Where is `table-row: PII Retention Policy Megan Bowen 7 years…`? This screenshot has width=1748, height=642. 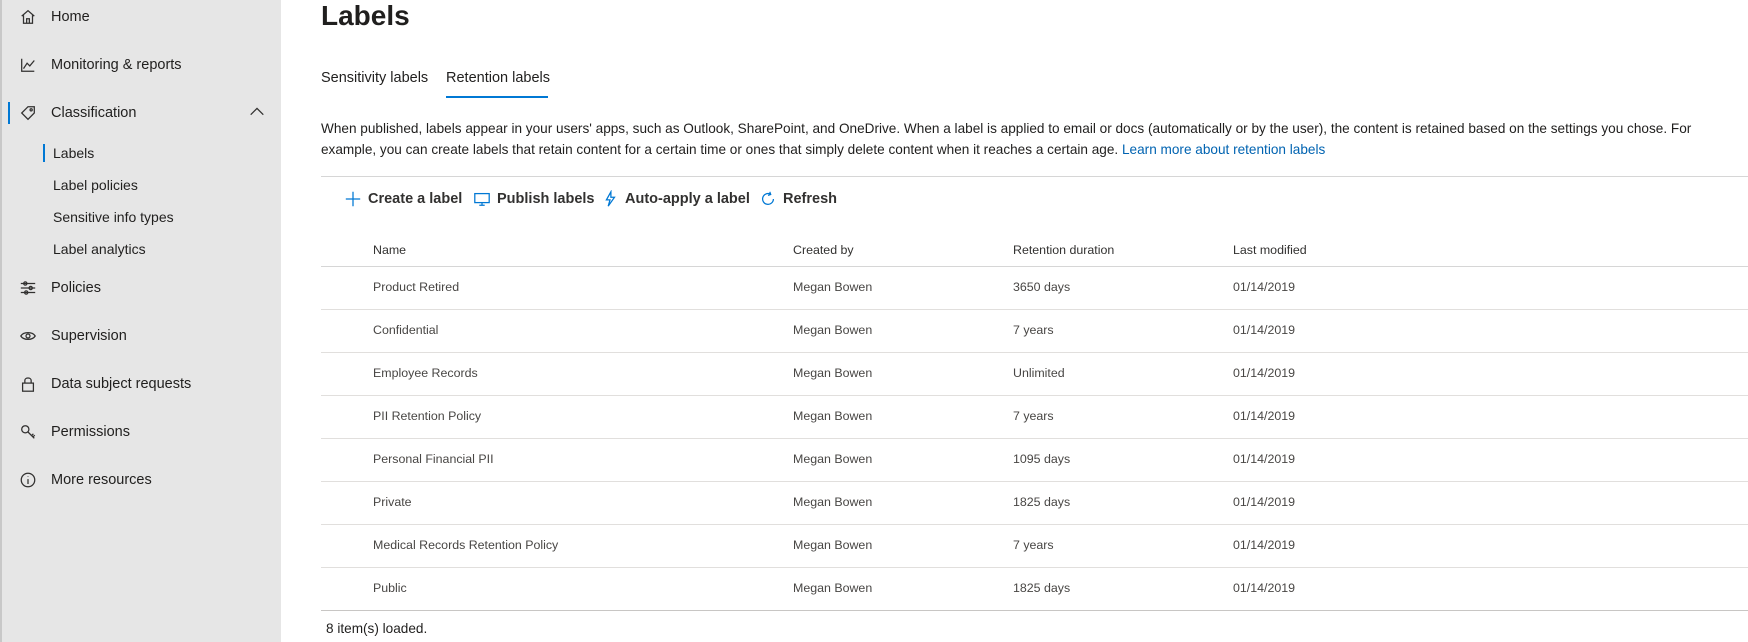 table-row: PII Retention Policy Megan Bowen 7 years… is located at coordinates (1034, 417).